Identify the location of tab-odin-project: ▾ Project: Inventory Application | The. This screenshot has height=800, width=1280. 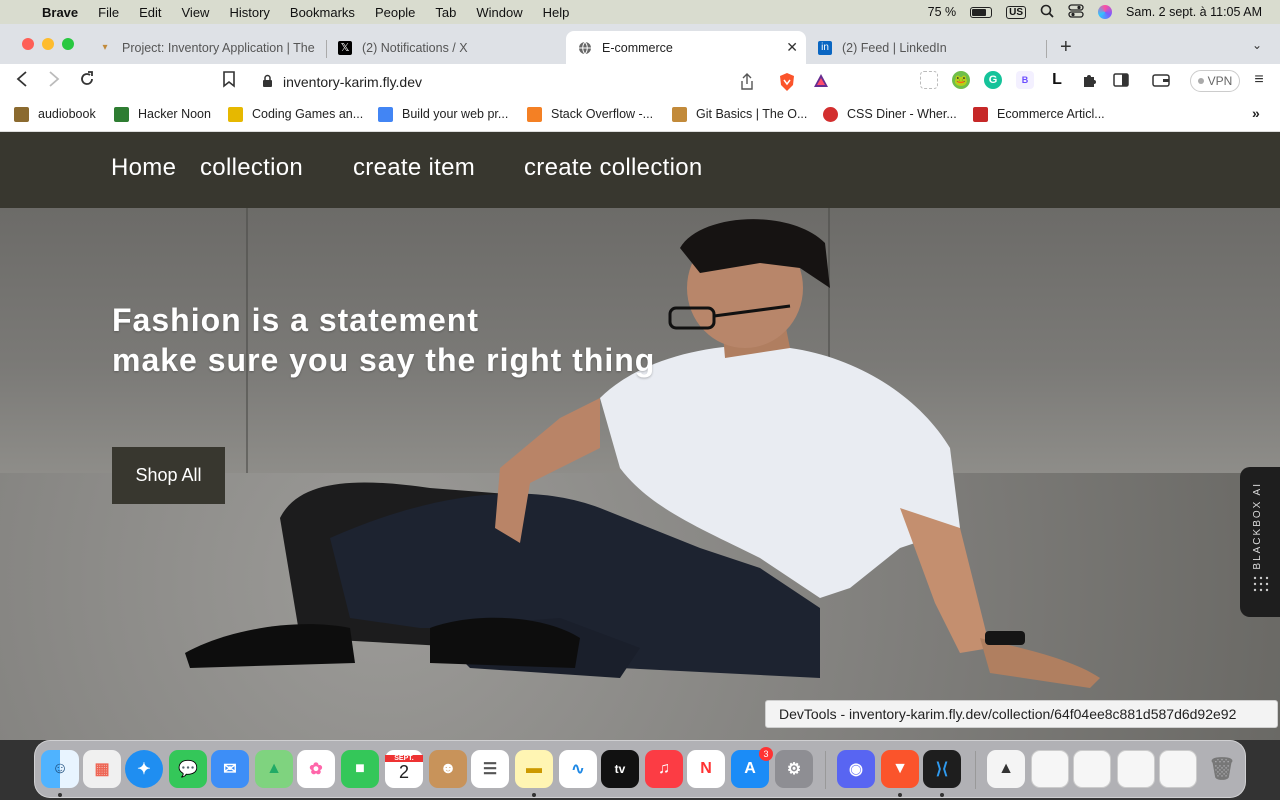
(206, 47).